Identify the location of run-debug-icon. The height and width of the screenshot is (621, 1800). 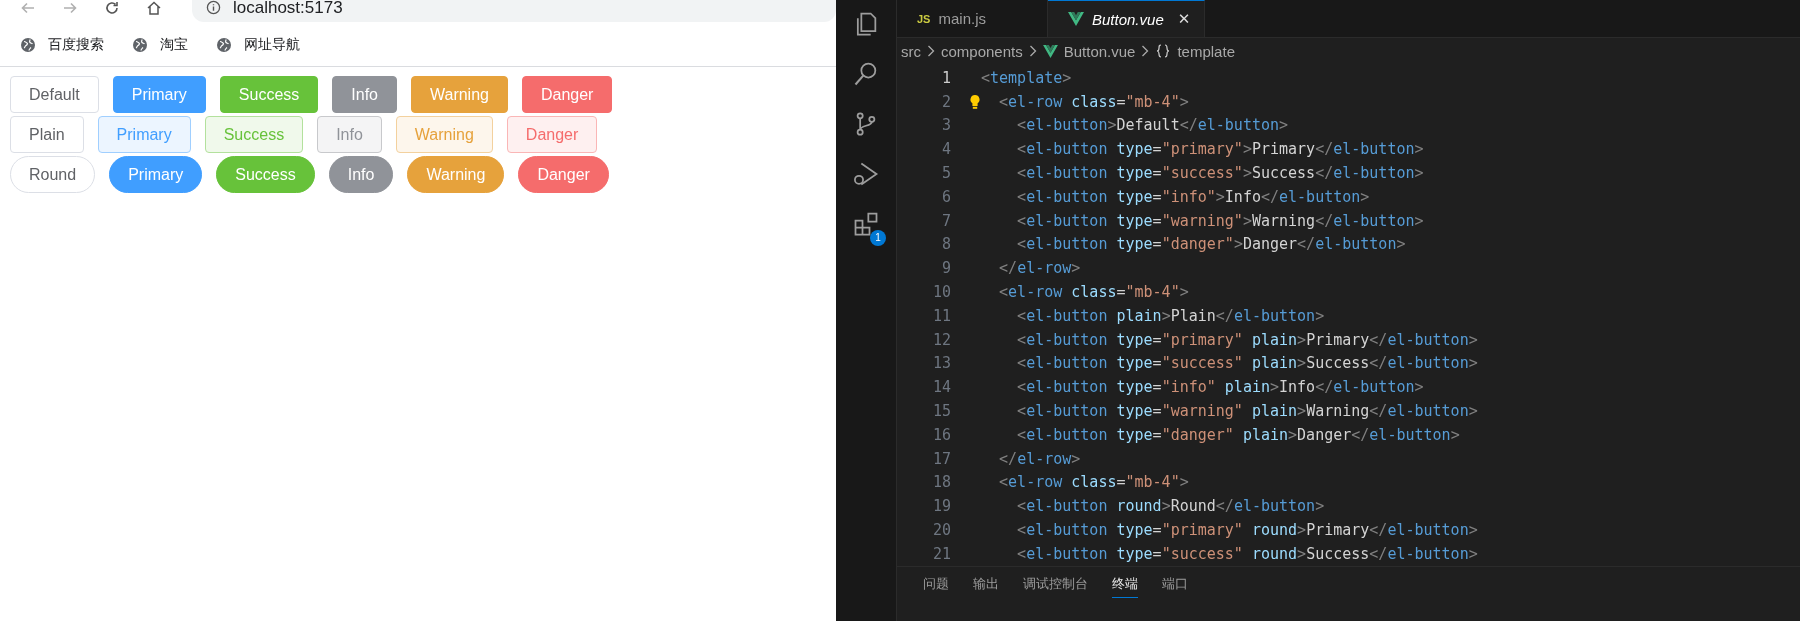
(866, 174).